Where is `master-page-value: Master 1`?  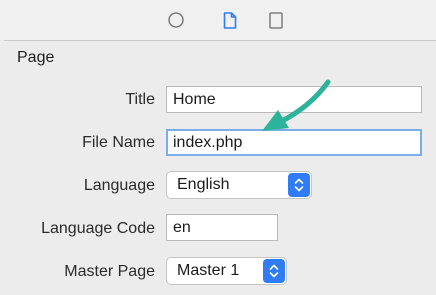 master-page-value: Master 1 is located at coordinates (208, 270).